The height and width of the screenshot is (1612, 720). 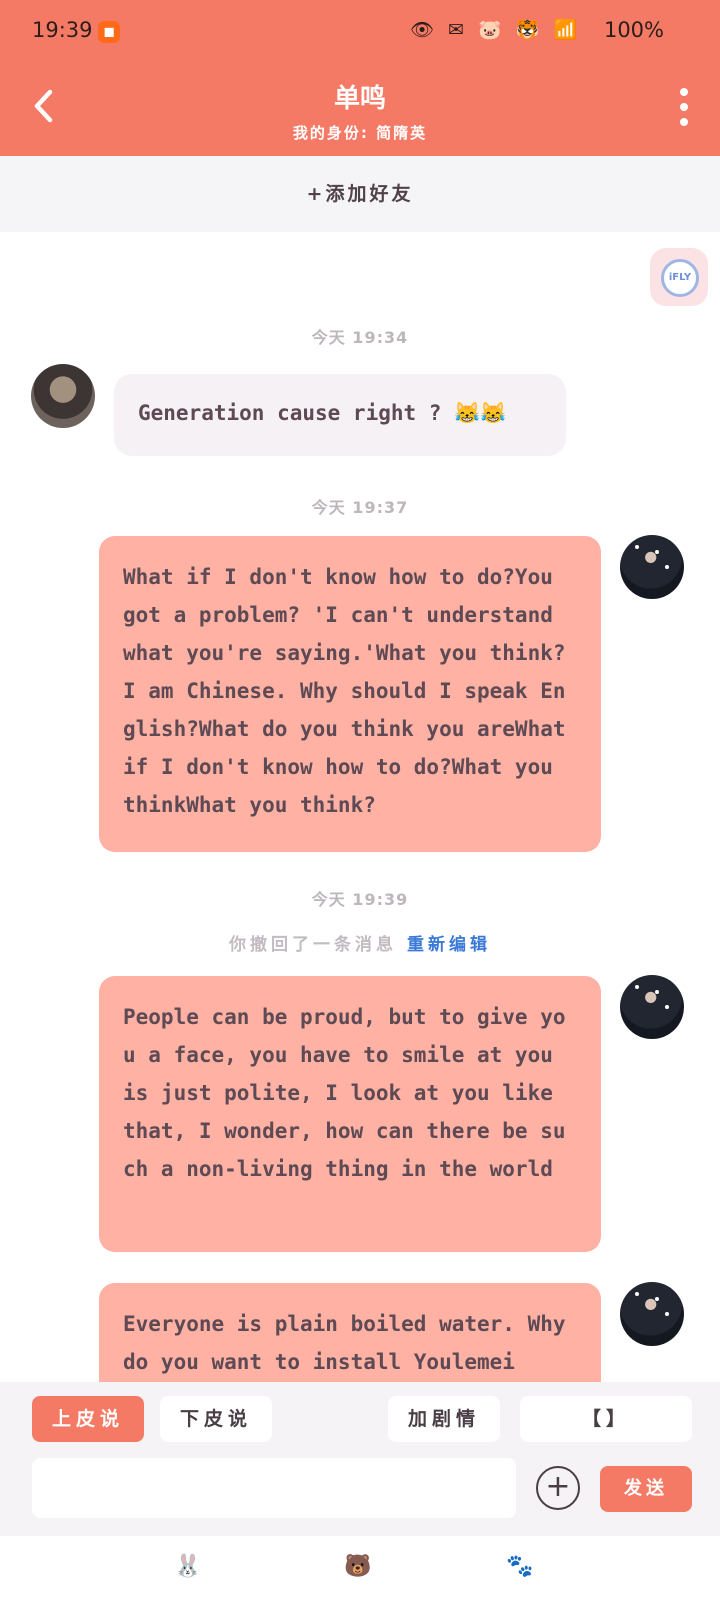 I want to click on bear-icon: 🐻, so click(x=358, y=1574).